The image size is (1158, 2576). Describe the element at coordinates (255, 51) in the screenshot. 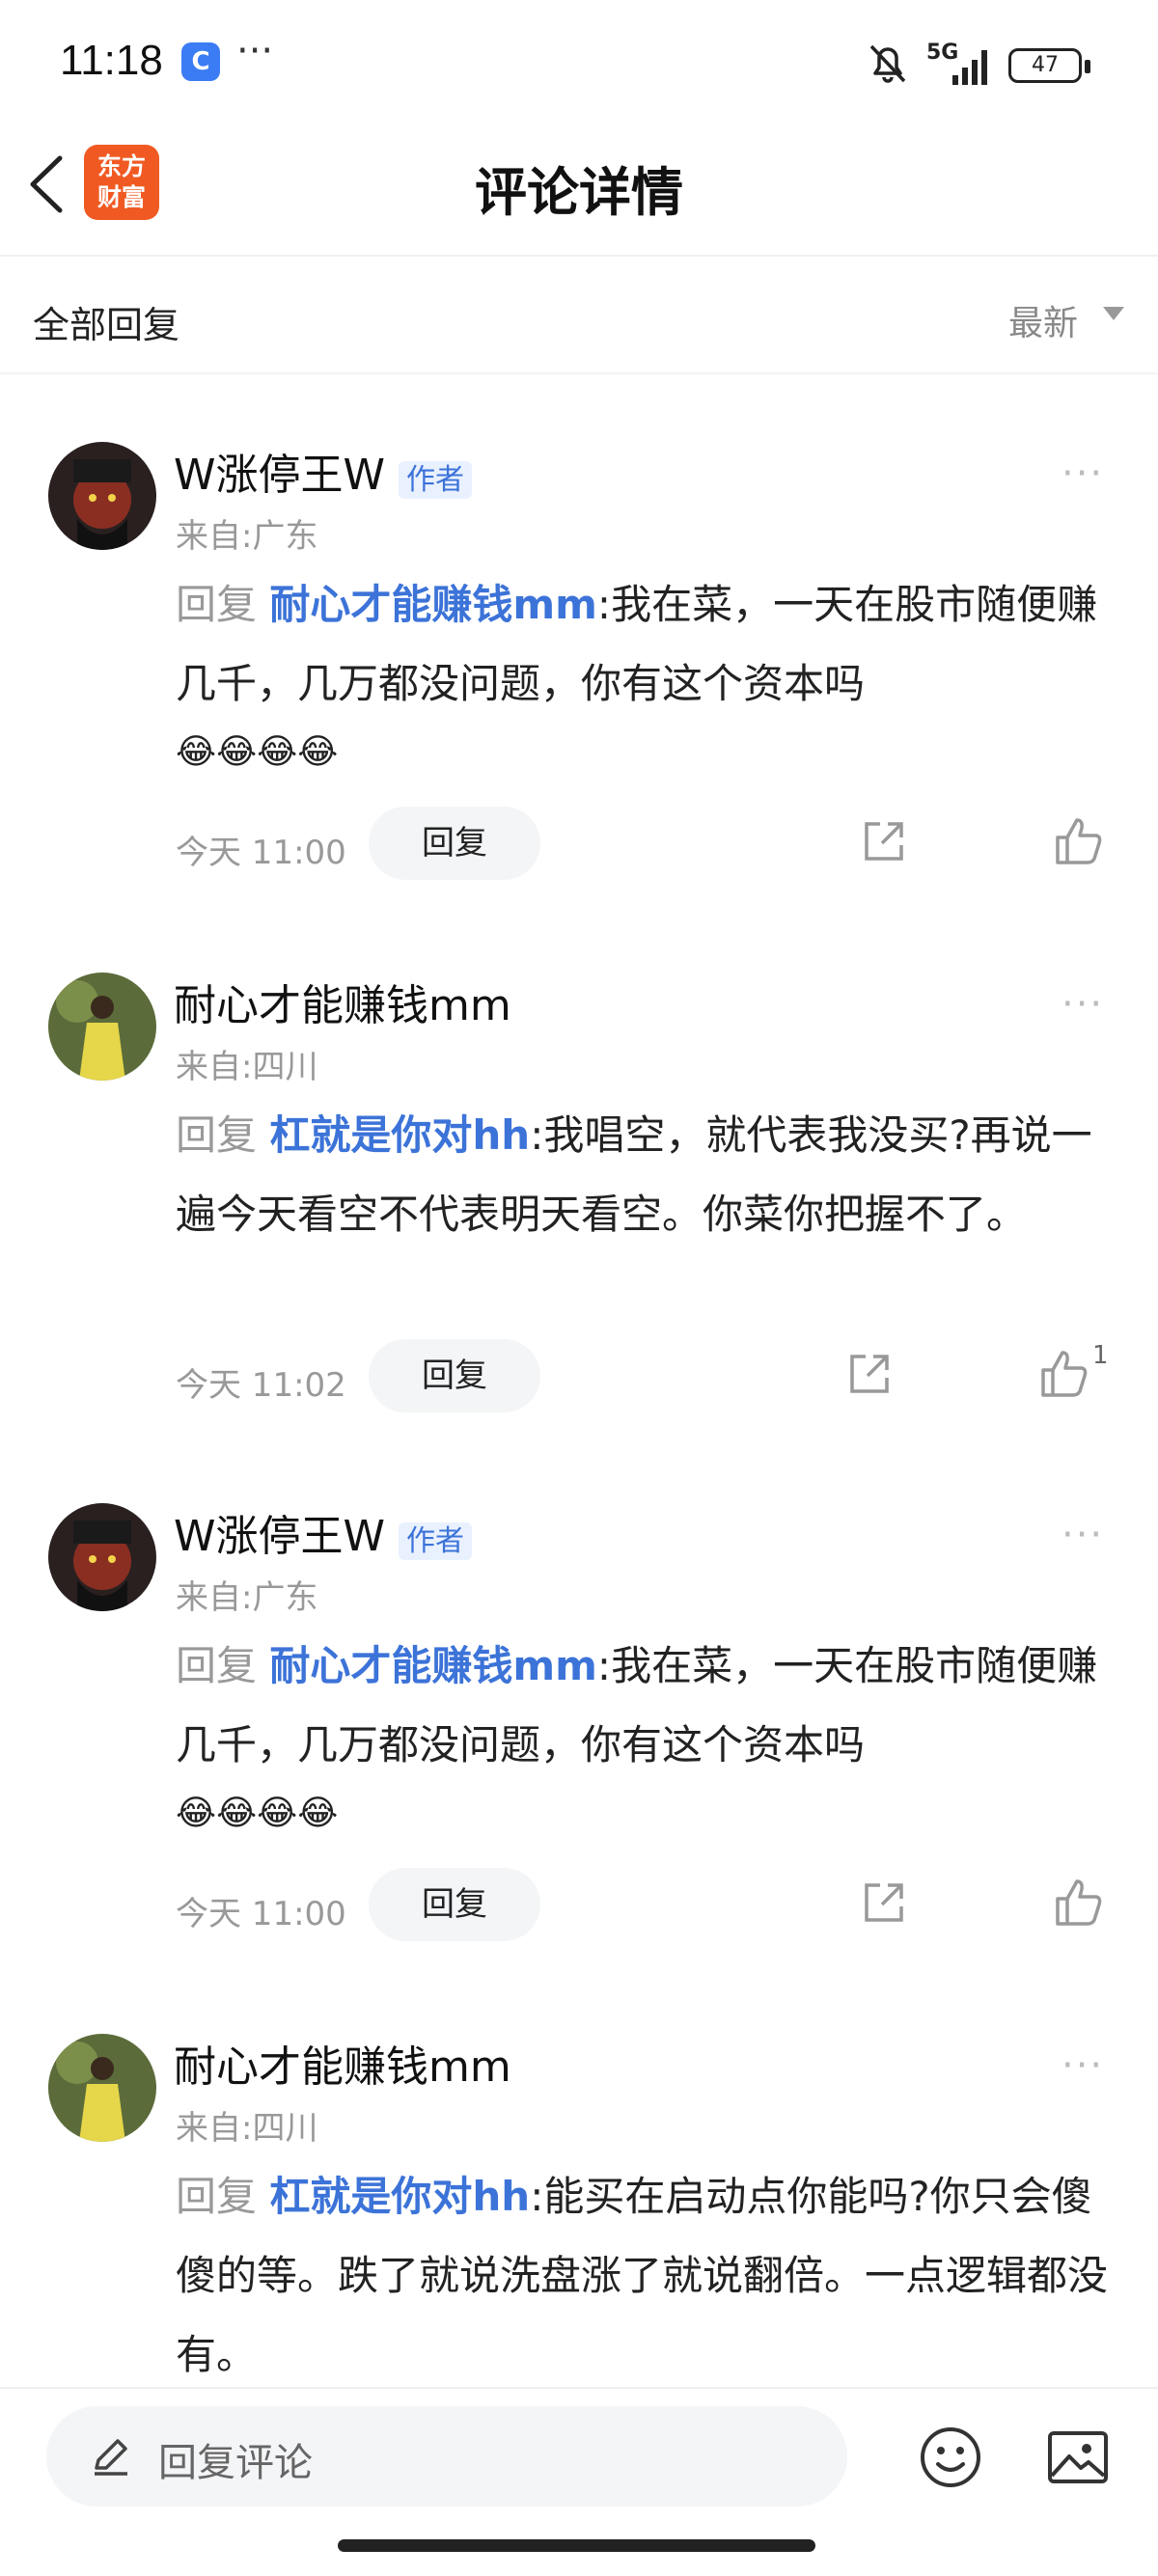

I see `status-more-icon: ···` at that location.